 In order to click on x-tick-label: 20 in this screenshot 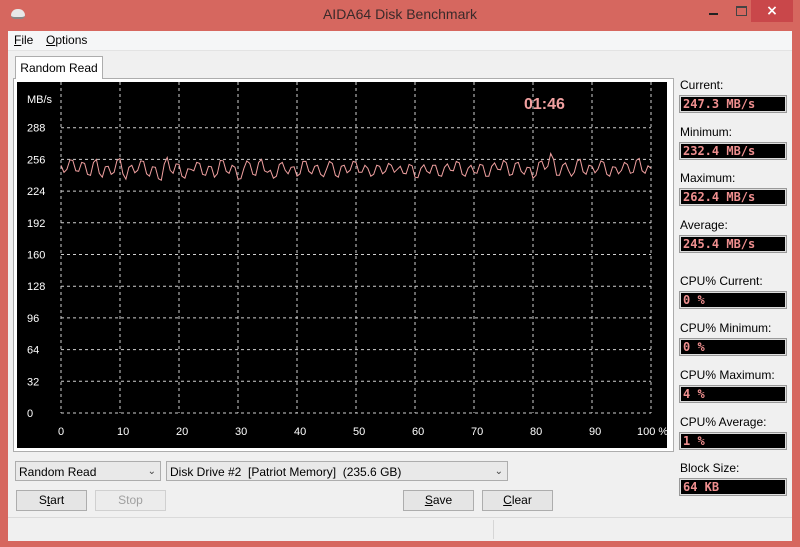, I will do `click(182, 432)`.